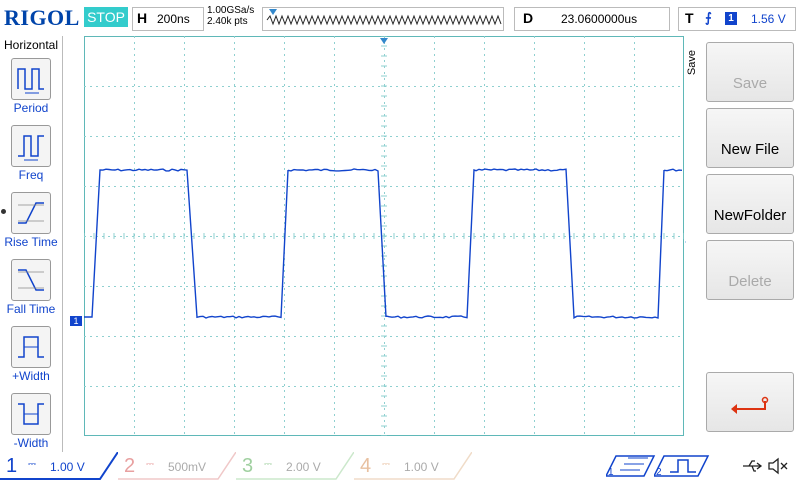 This screenshot has width=800, height=480. What do you see at coordinates (750, 281) in the screenshot?
I see `delete-label: Delete` at bounding box center [750, 281].